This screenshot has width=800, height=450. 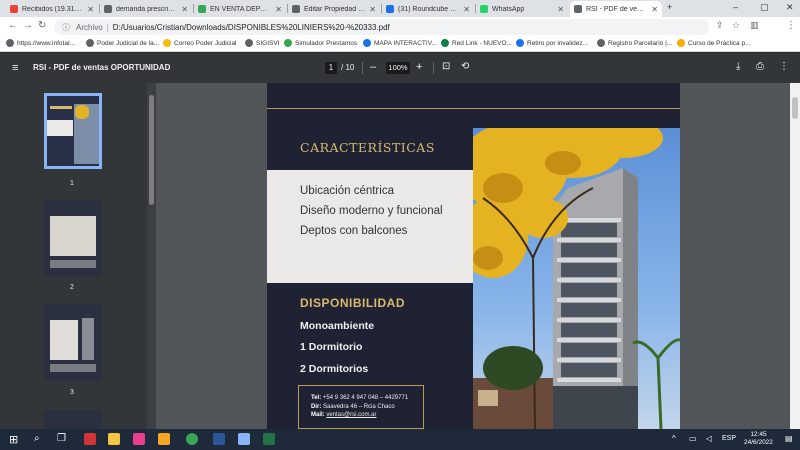 I want to click on maximize-button: ▢, so click(x=764, y=7).